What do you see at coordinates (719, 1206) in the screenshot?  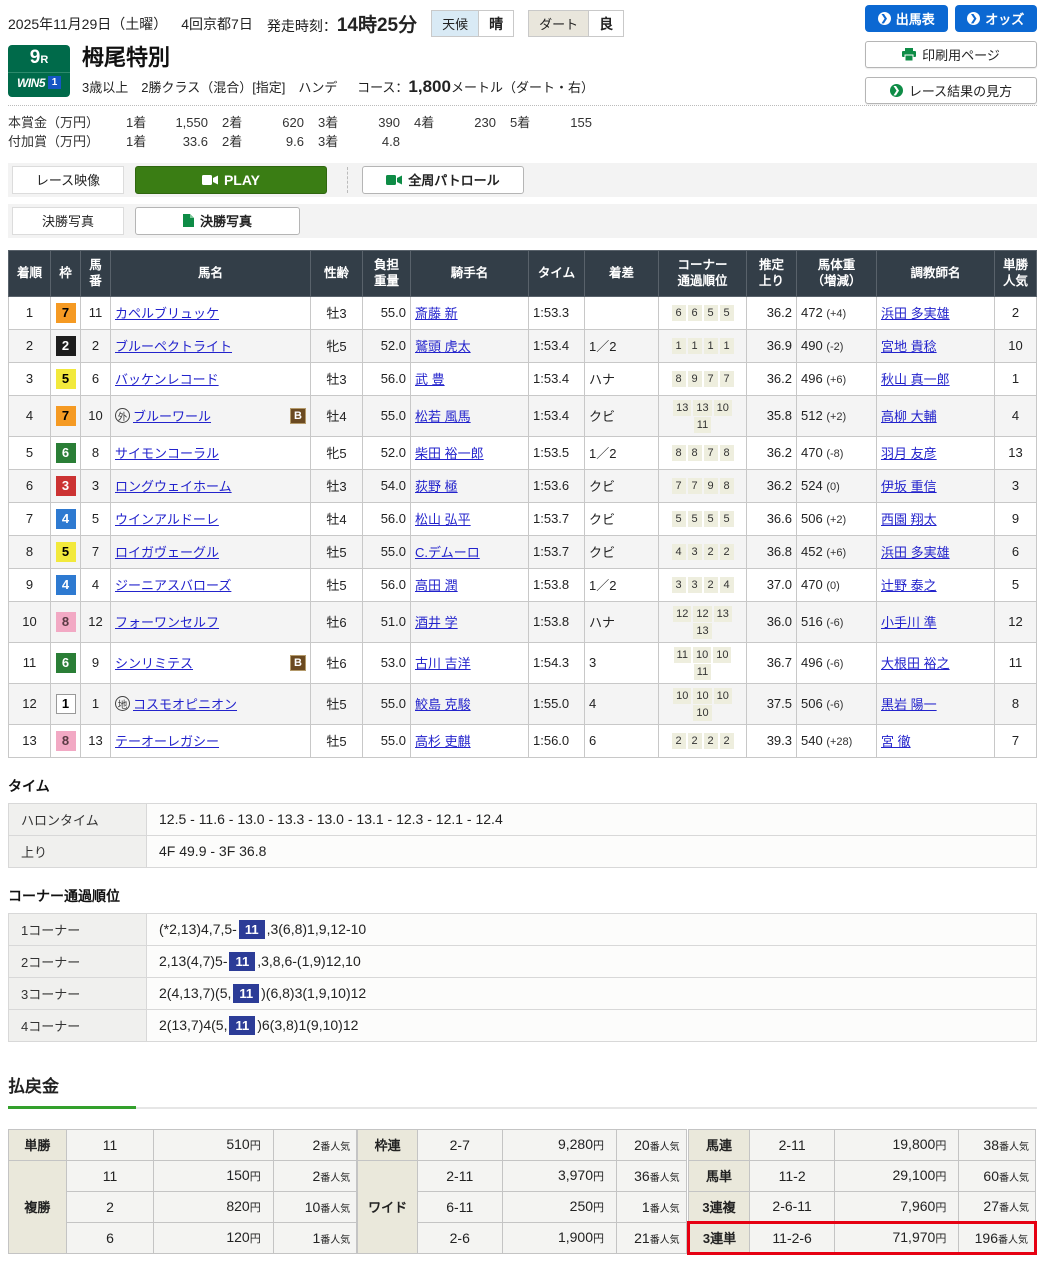 I see `bet-type-label: 3連複` at bounding box center [719, 1206].